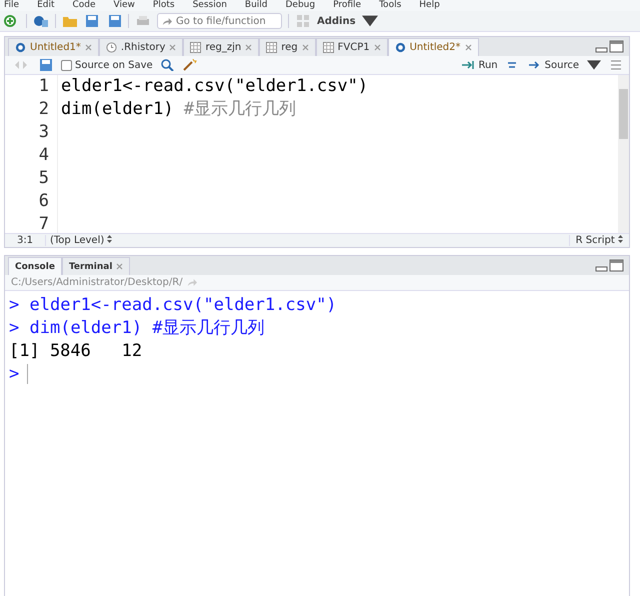 This screenshot has height=596, width=640. What do you see at coordinates (137, 328) in the screenshot?
I see `console-command-text: > dim(elder1) #显示几行几列` at bounding box center [137, 328].